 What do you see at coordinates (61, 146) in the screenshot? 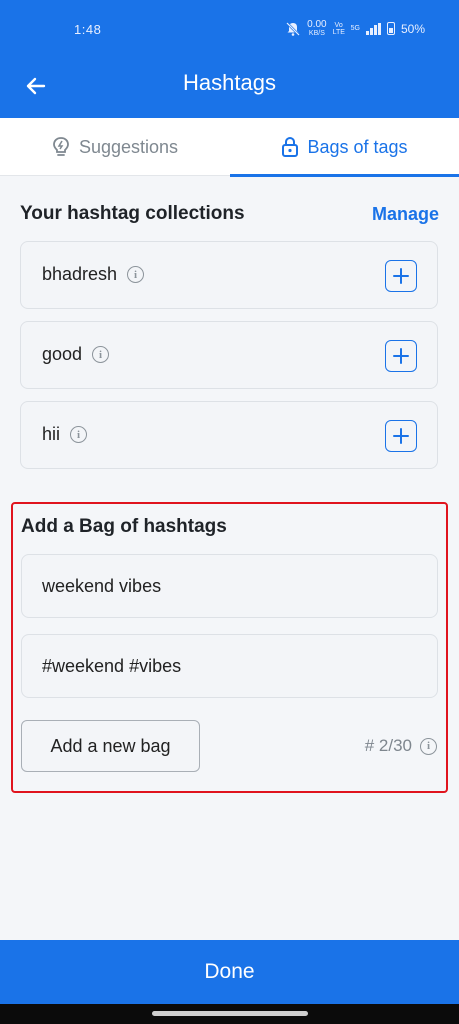
I see `lightbulb-icon` at bounding box center [61, 146].